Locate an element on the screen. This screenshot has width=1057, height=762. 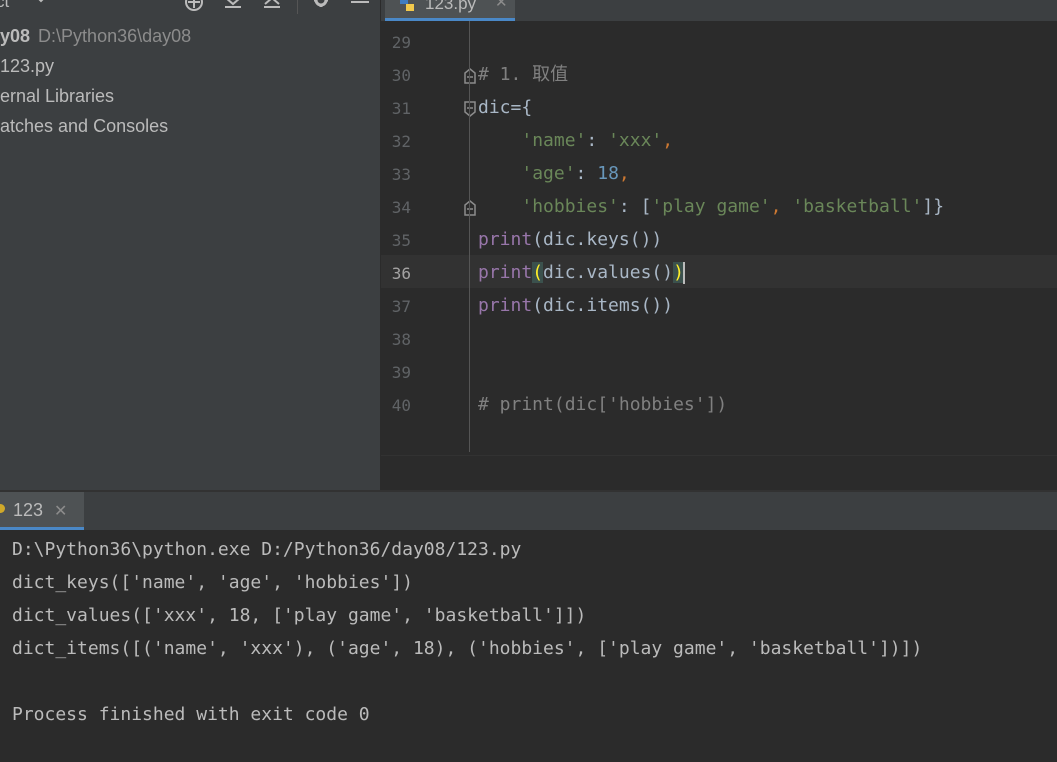
minimize-icon is located at coordinates (360, 9).